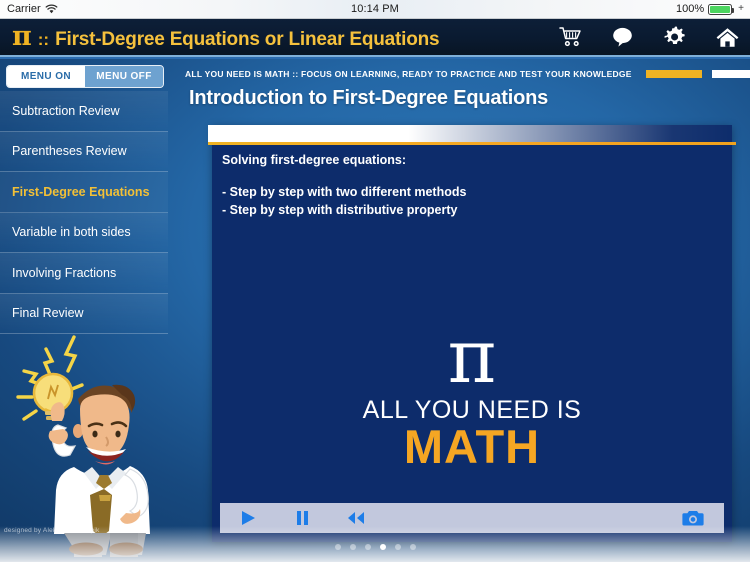 This screenshot has height=562, width=750. What do you see at coordinates (84, 151) in the screenshot?
I see `sidebar-item-parentheses-review: Parentheses Review` at bounding box center [84, 151].